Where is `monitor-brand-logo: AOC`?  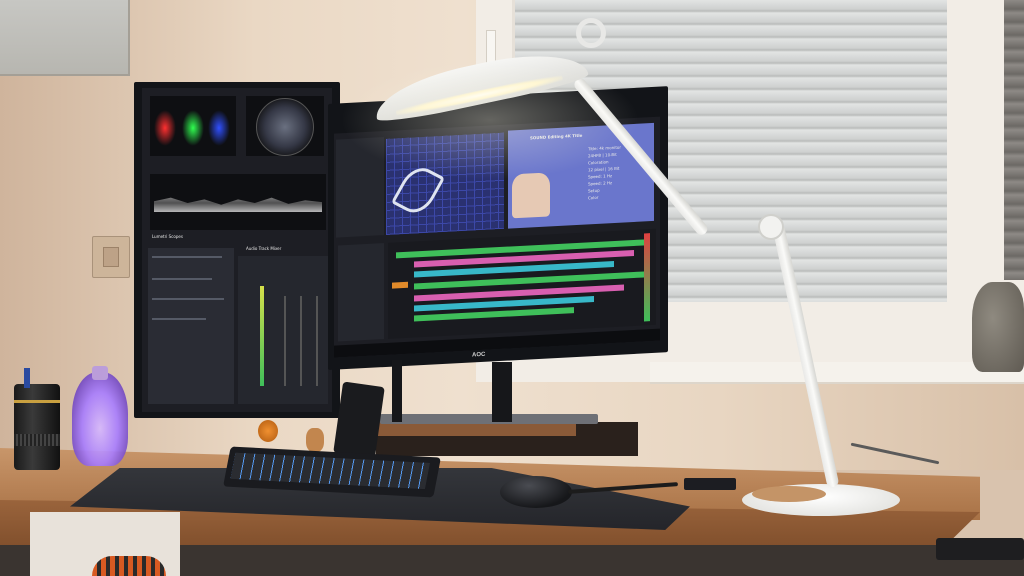
monitor-brand-logo: AOC is located at coordinates (479, 355).